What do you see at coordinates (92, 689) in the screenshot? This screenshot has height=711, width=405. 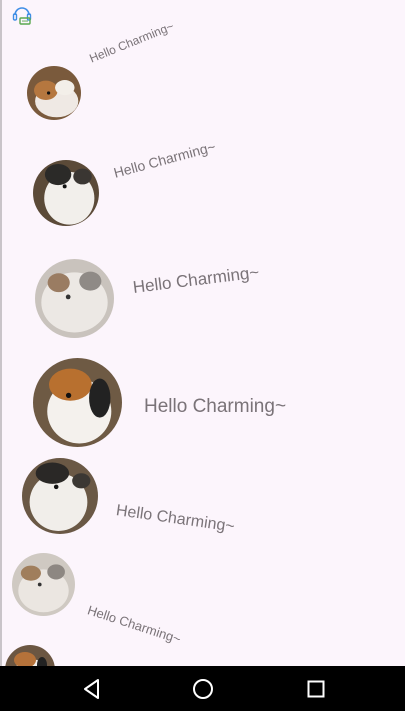 I see `back-triangle-icon` at bounding box center [92, 689].